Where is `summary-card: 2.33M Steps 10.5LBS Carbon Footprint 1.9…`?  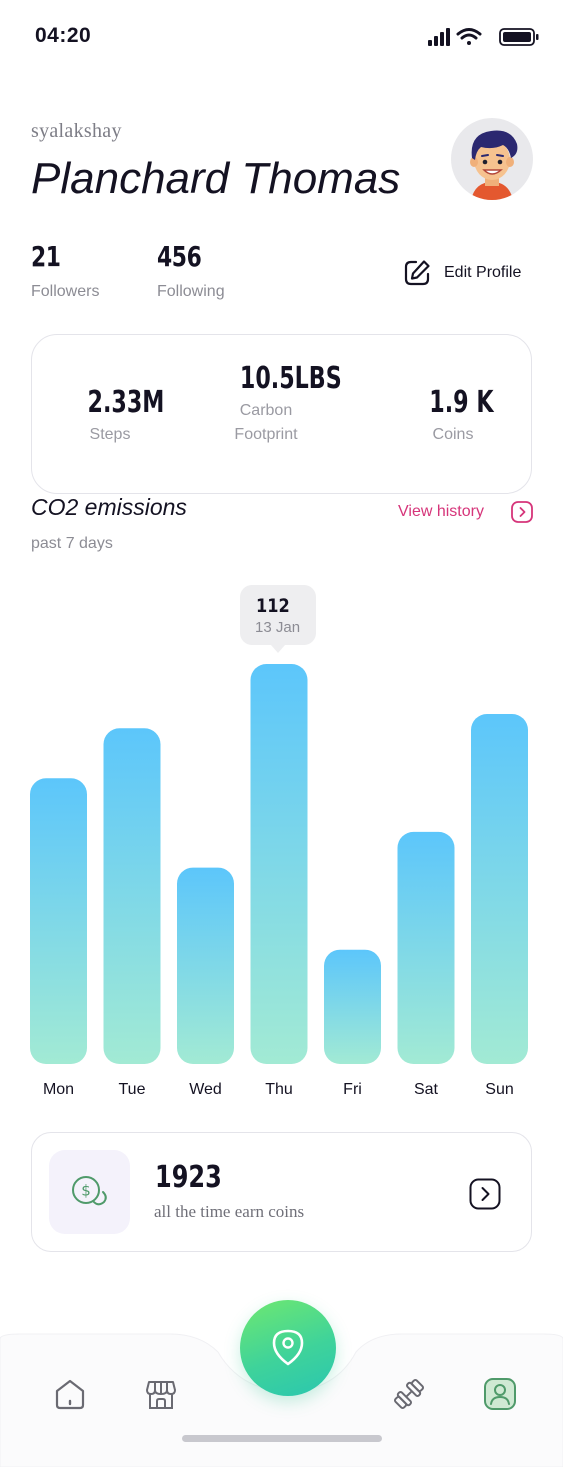
summary-card: 2.33M Steps 10.5LBS Carbon Footprint 1.9… is located at coordinates (281, 414).